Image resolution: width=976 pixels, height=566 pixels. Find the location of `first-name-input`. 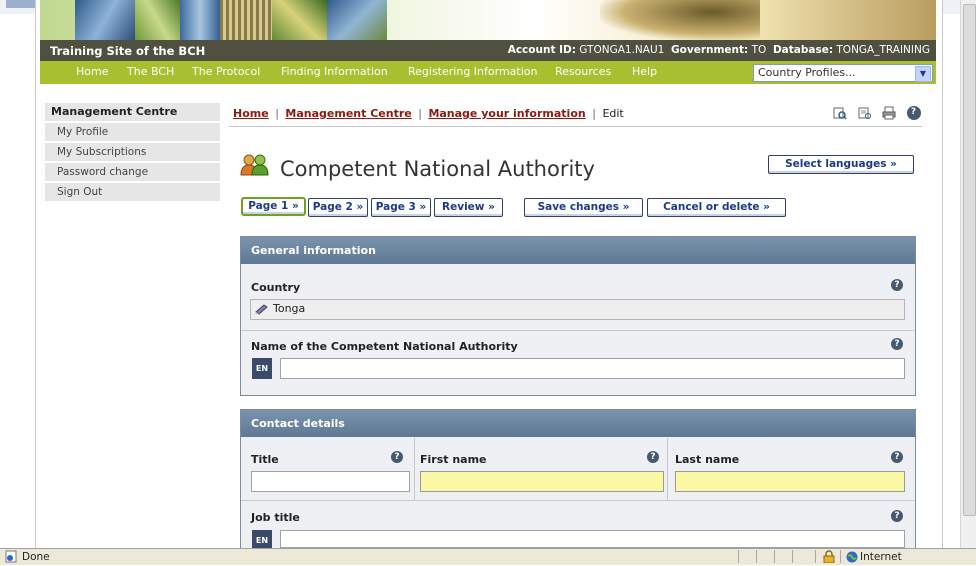

first-name-input is located at coordinates (542, 481).